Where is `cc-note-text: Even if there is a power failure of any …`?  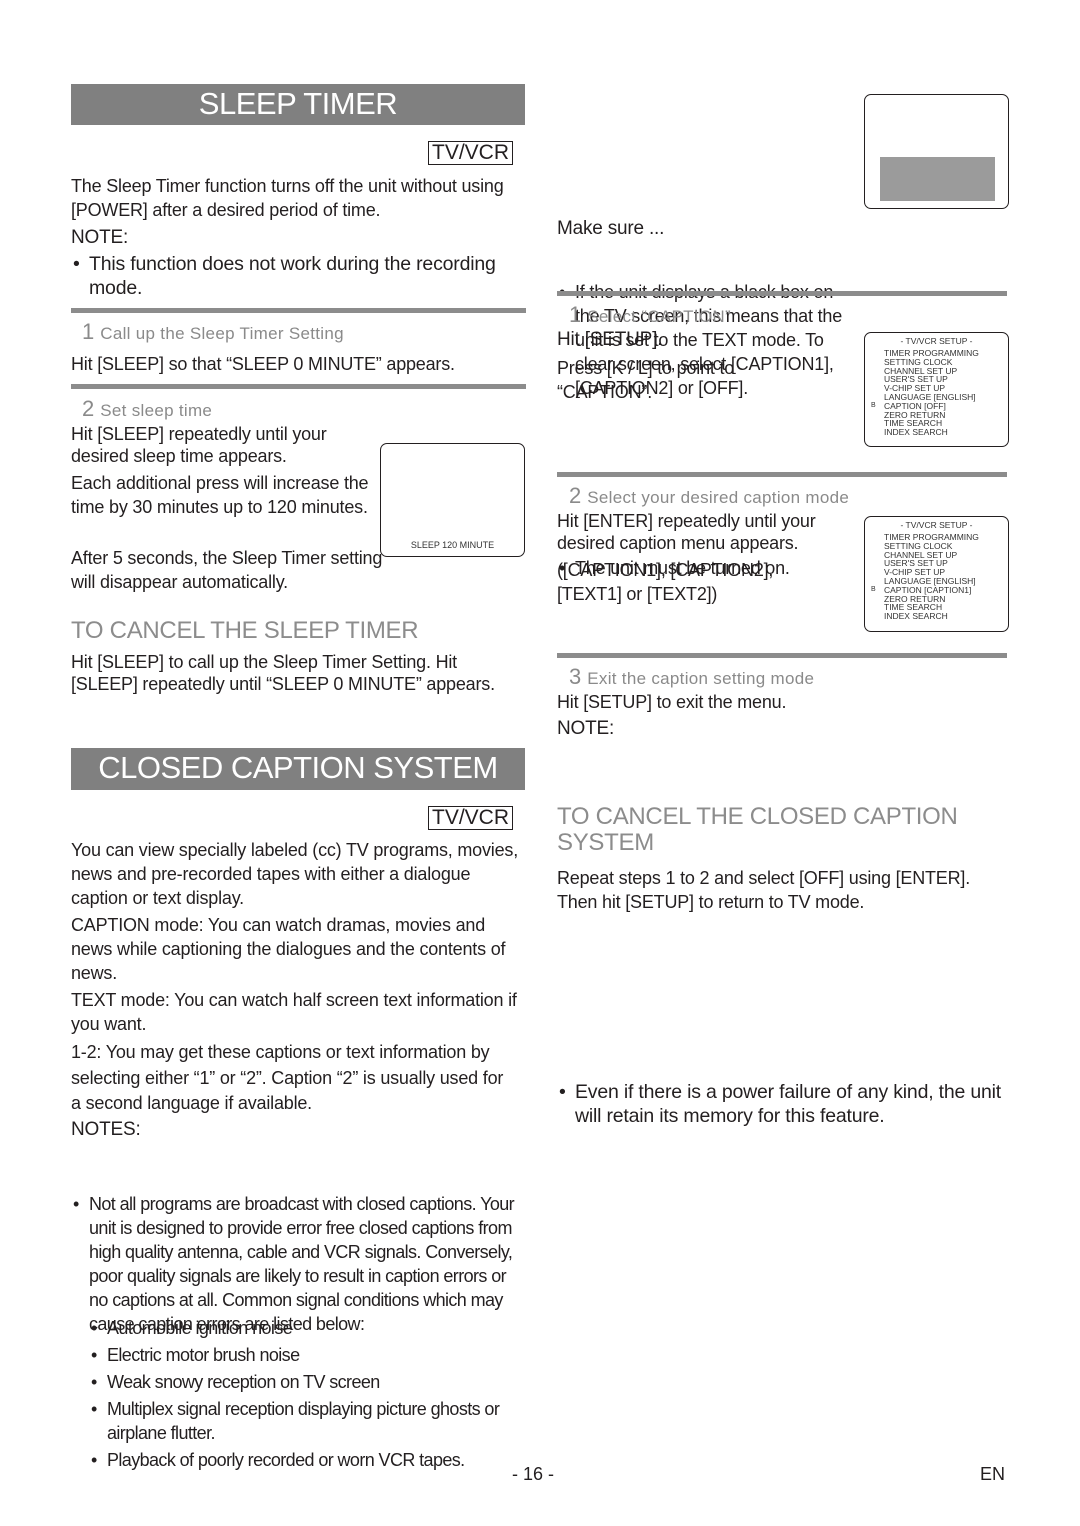 cc-note-text: Even if there is a power failure of any … is located at coordinates (788, 1104).